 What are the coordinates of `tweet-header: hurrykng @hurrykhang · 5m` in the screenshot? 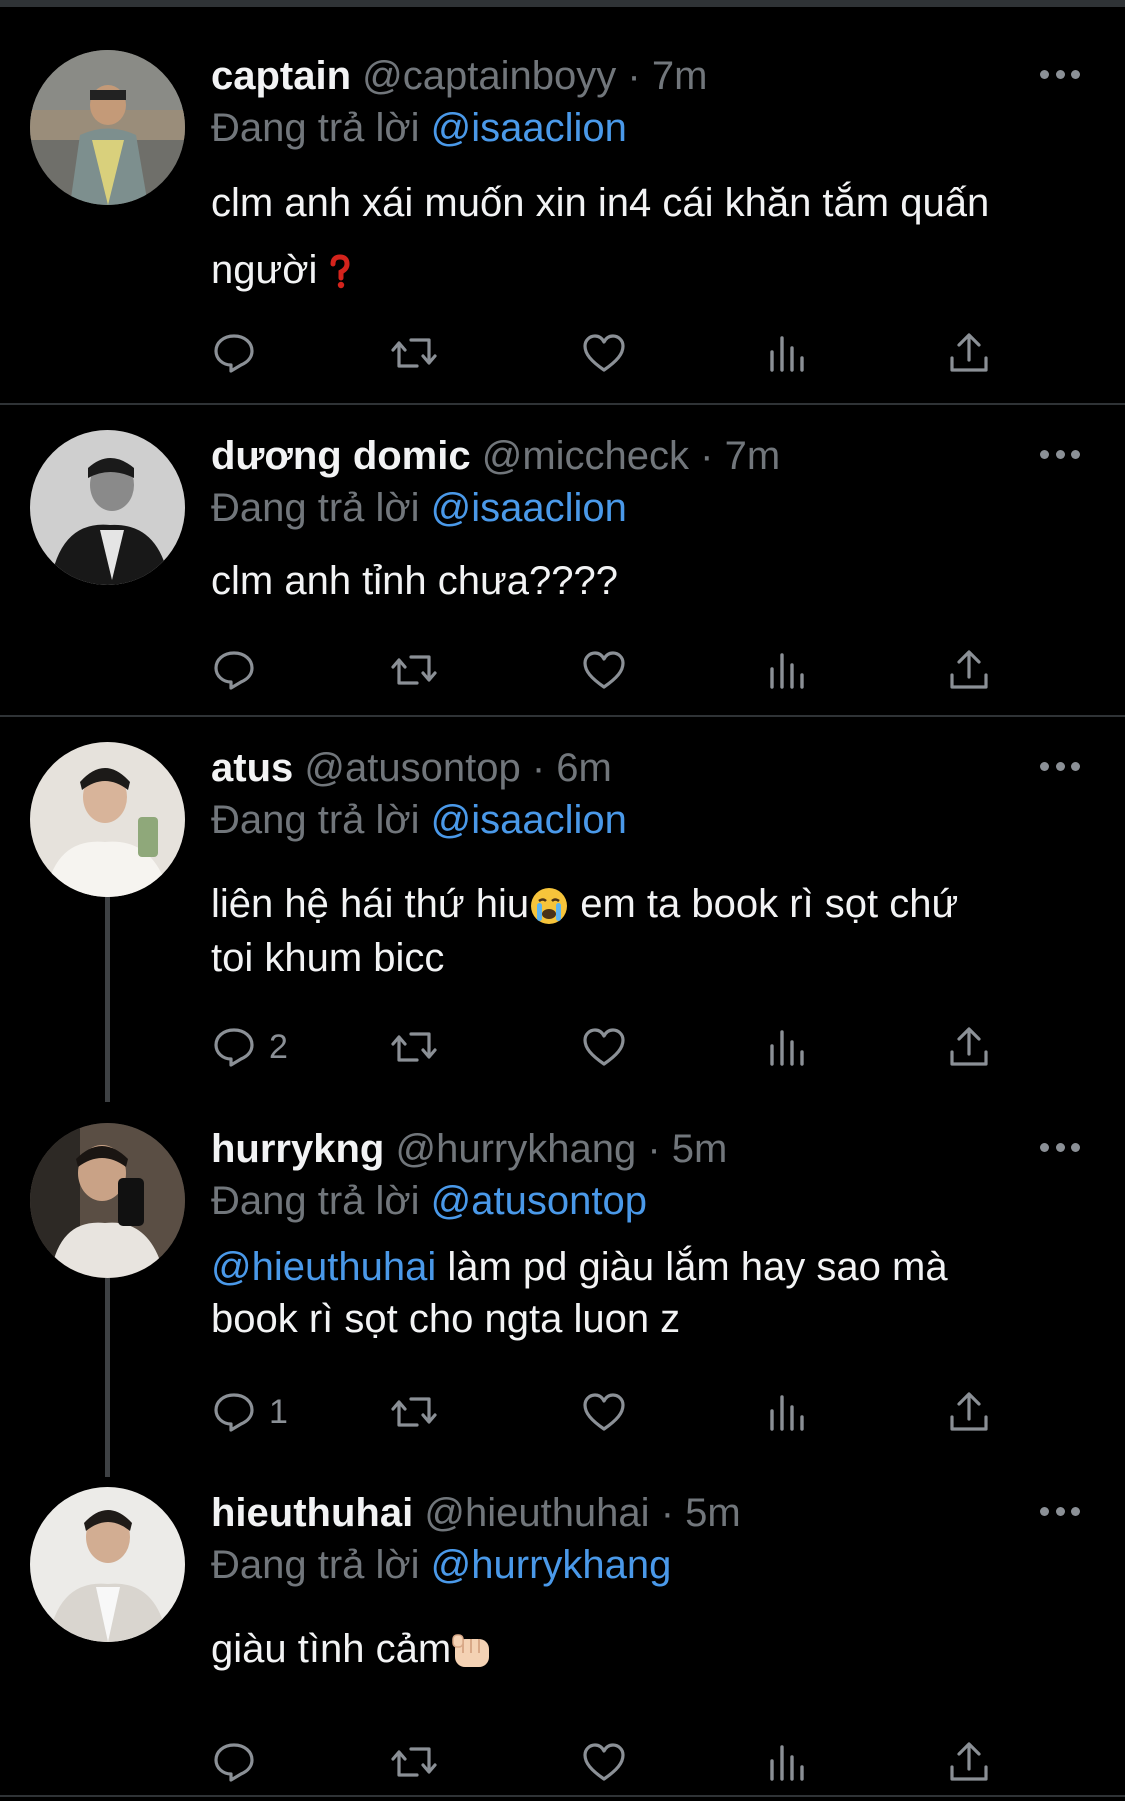 It's located at (469, 1149).